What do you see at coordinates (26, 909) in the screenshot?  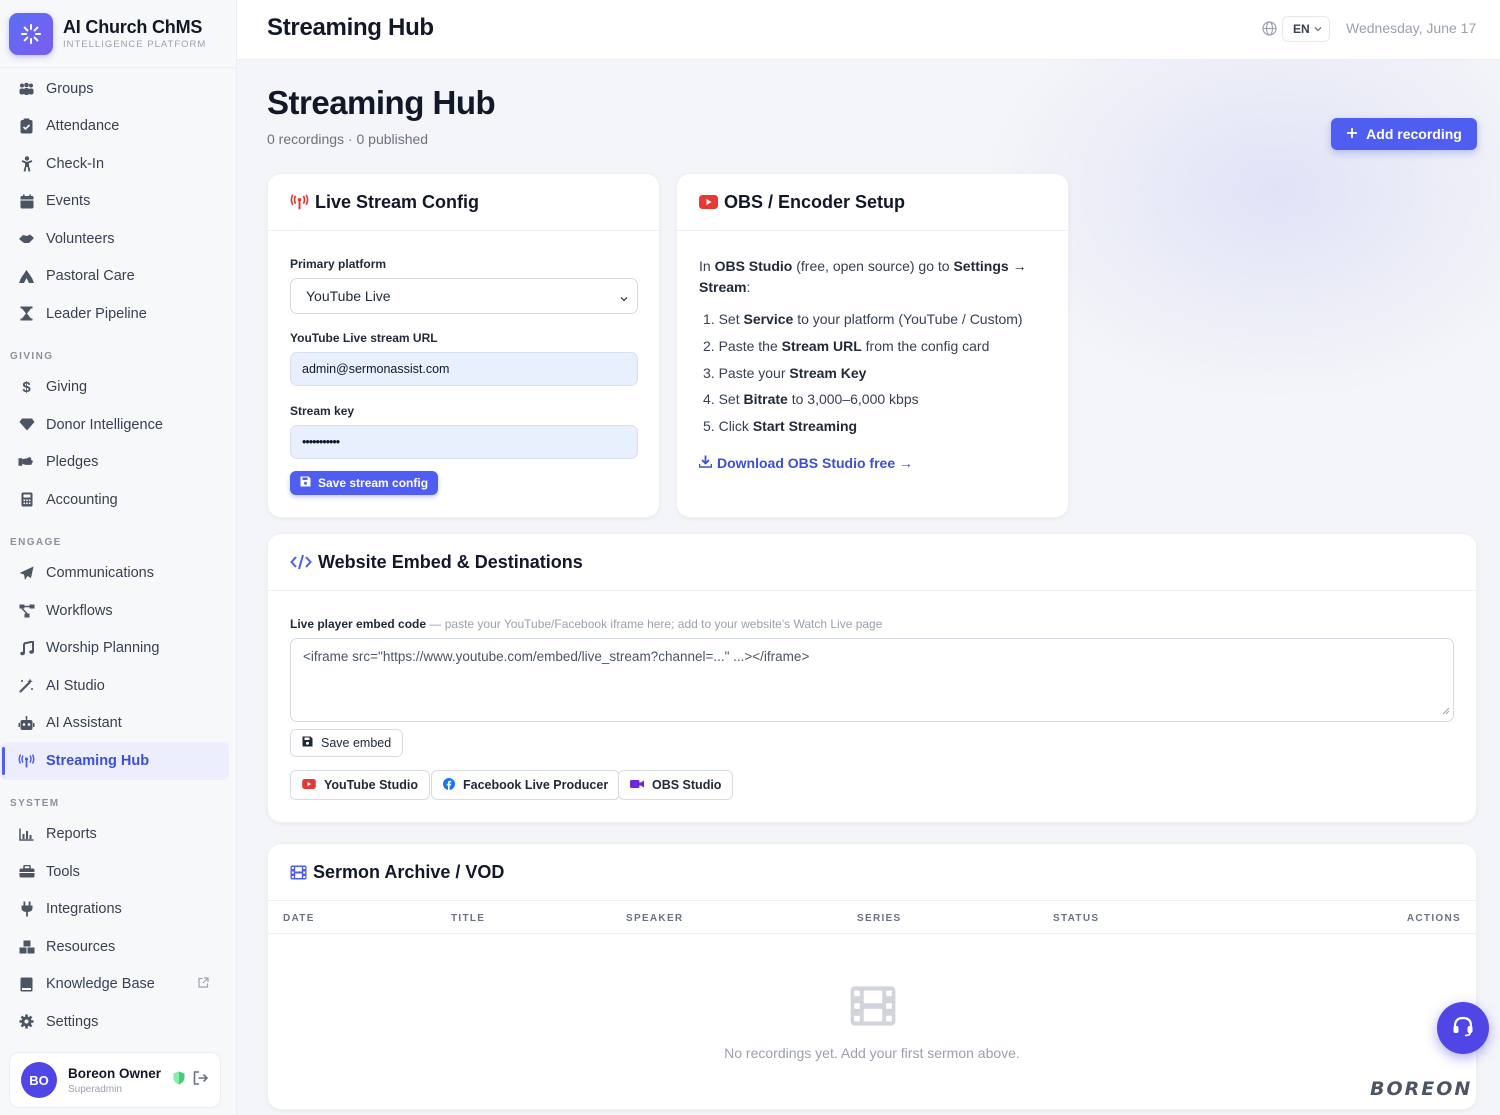 I see `plug-icon` at bounding box center [26, 909].